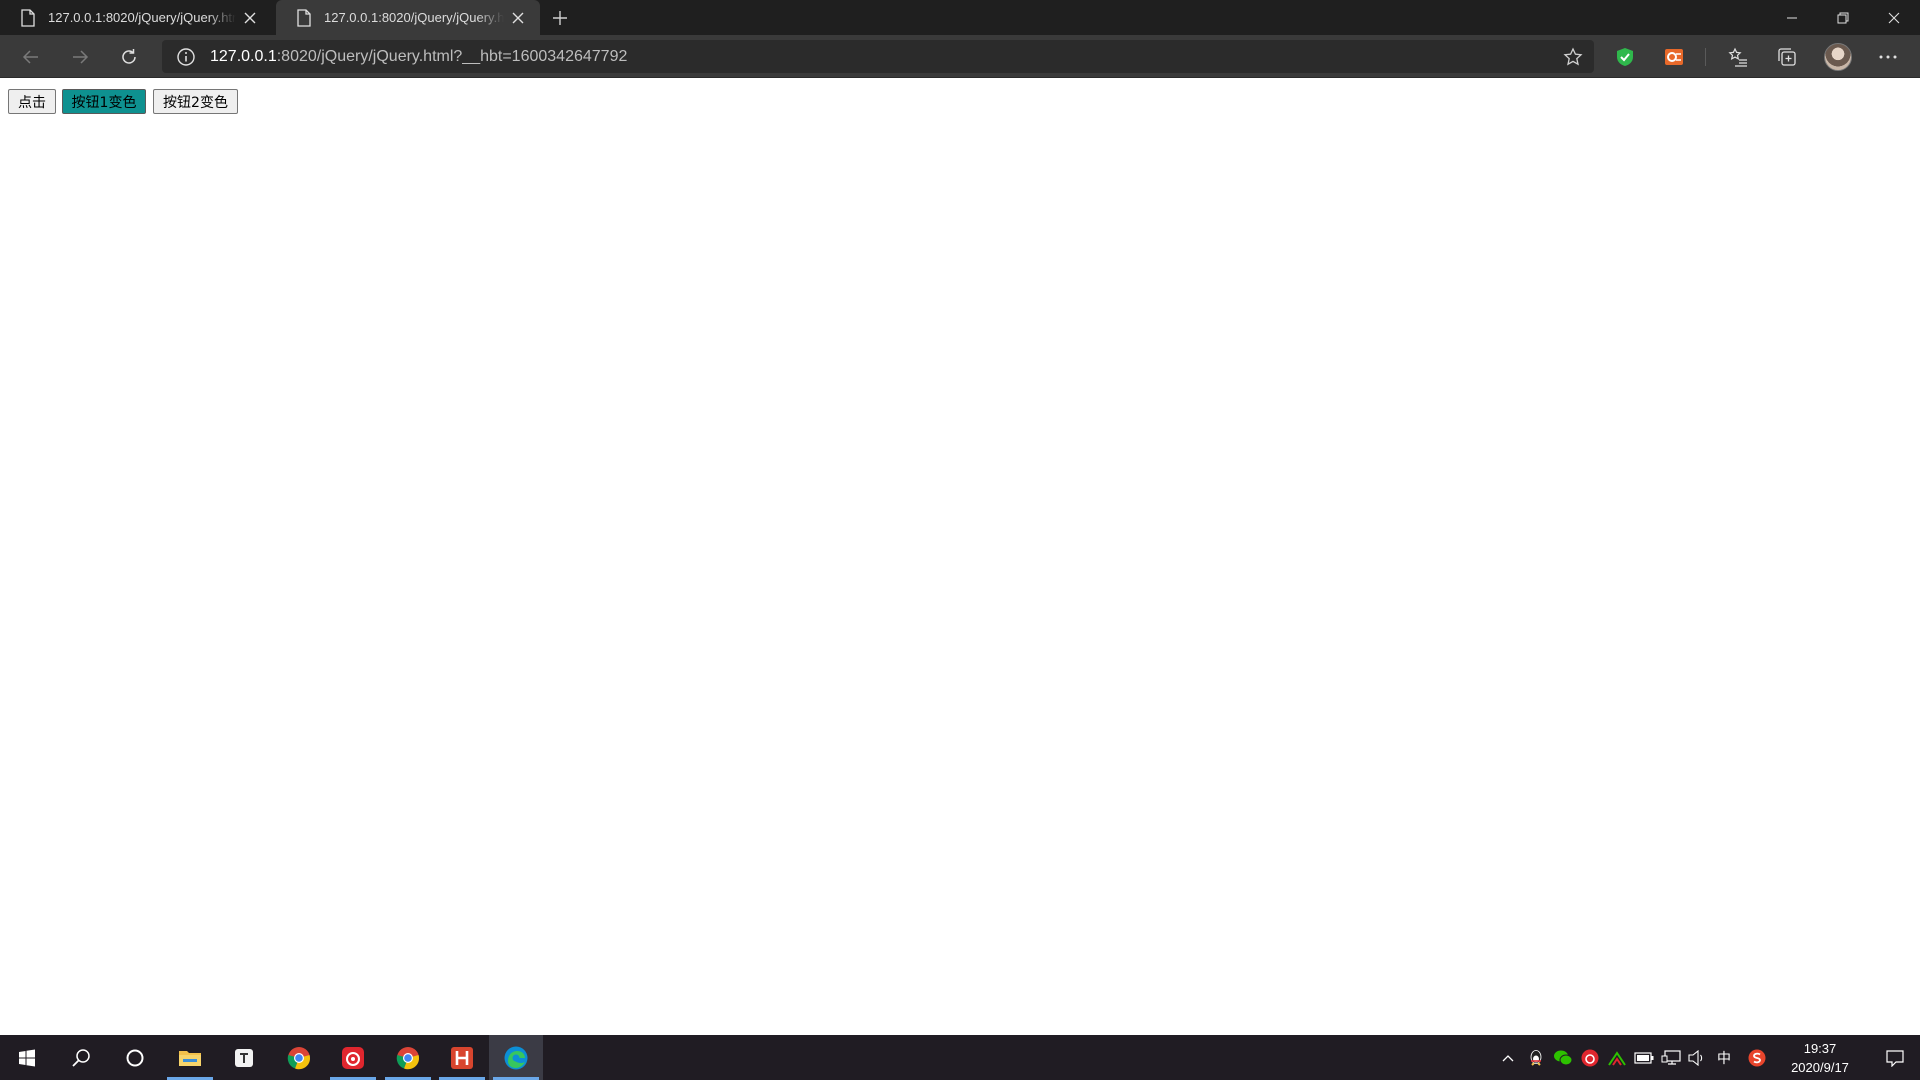  I want to click on favorites-button, so click(1738, 57).